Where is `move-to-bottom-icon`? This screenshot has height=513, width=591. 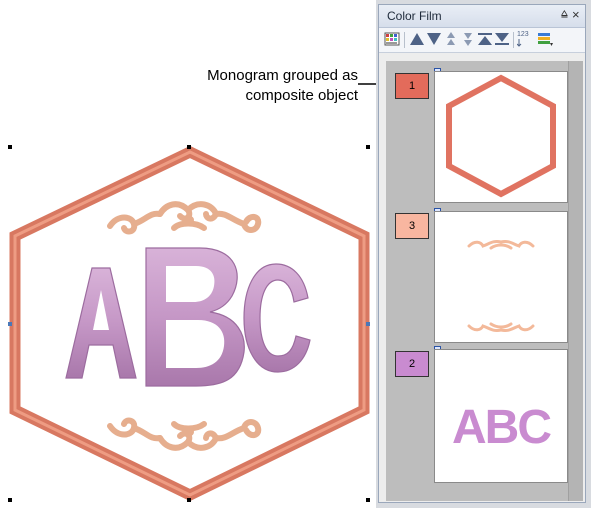 move-to-bottom-icon is located at coordinates (502, 39).